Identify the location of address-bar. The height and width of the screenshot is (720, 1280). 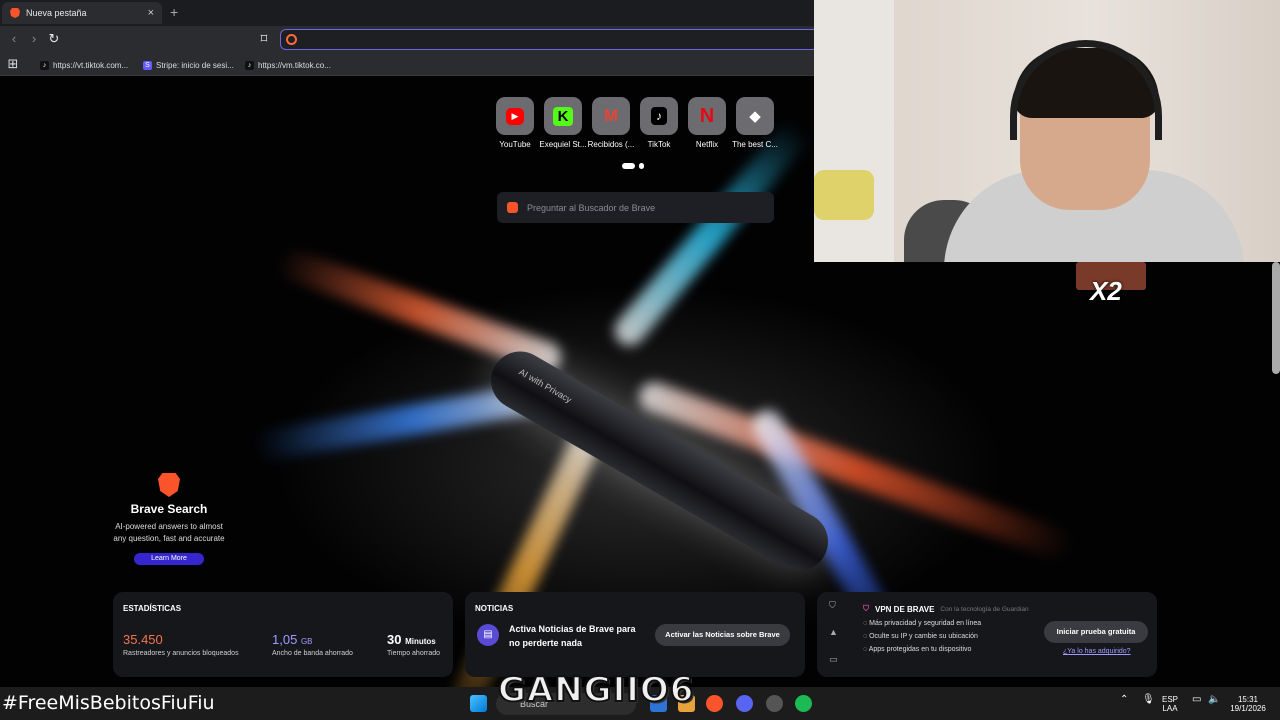
(547, 39).